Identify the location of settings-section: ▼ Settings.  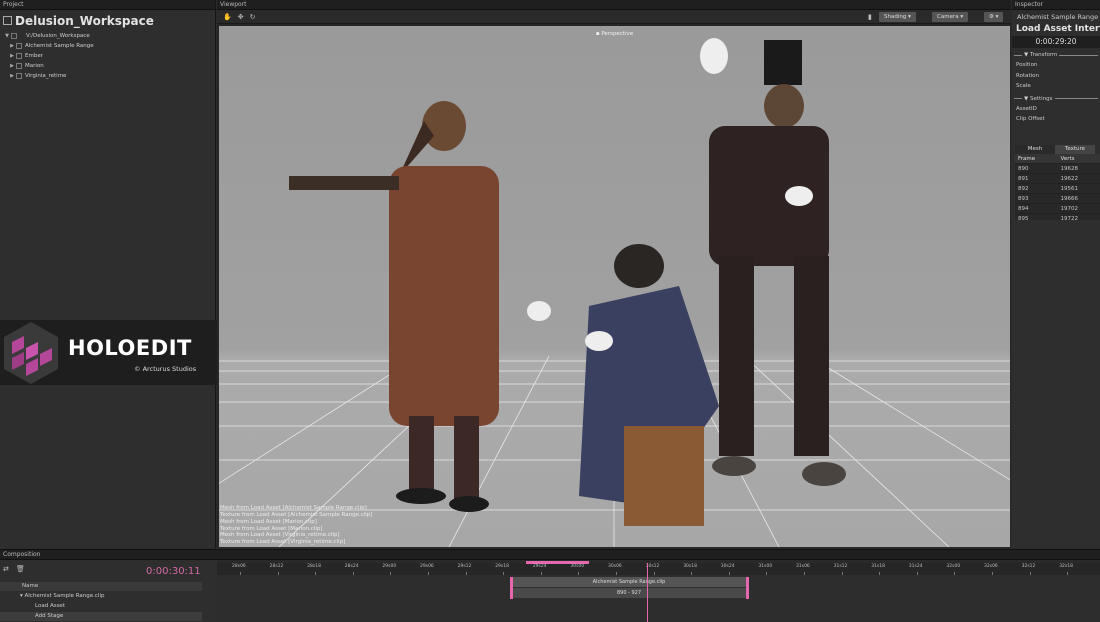
(1056, 99).